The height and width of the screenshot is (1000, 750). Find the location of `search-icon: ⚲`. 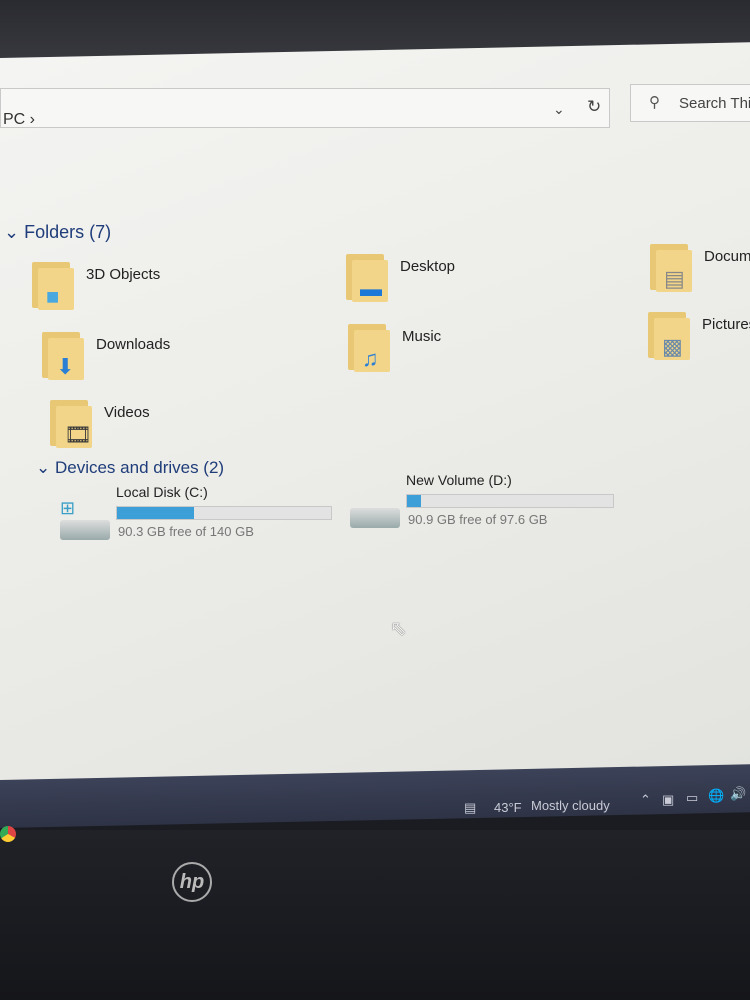

search-icon: ⚲ is located at coordinates (654, 102).